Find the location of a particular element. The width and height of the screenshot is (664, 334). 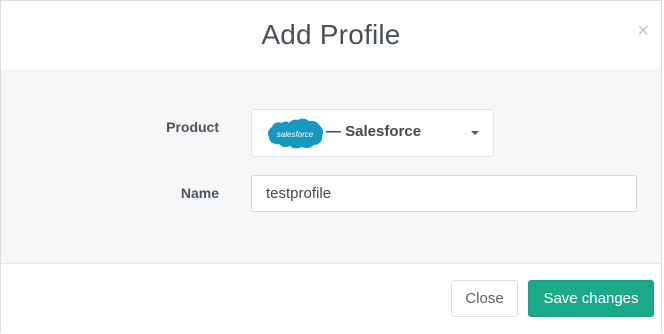

product-select: salesforce — Salesforce is located at coordinates (372, 133).